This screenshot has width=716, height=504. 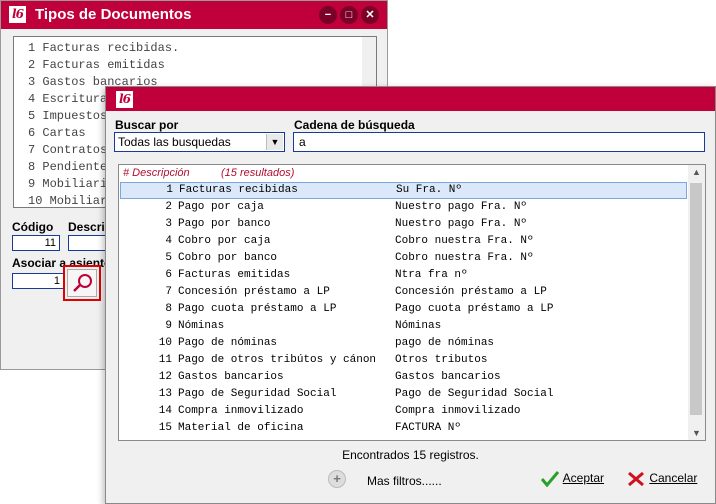 What do you see at coordinates (147, 125) in the screenshot?
I see `buscar-por-label: Buscar por` at bounding box center [147, 125].